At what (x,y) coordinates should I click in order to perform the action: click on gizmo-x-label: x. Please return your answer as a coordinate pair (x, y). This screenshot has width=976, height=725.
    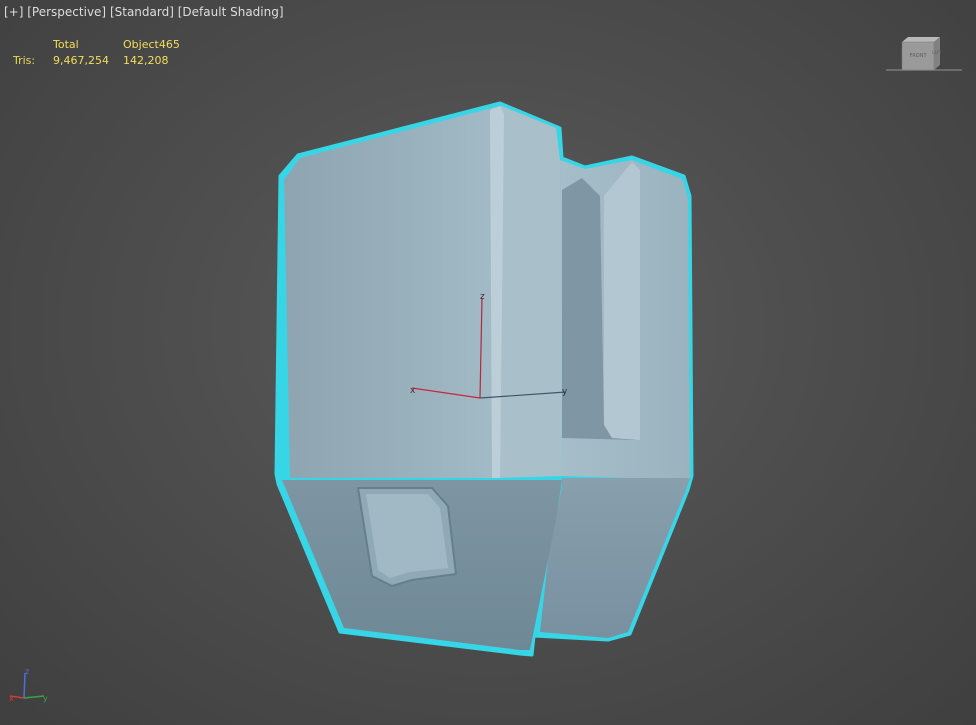
    Looking at the image, I should click on (413, 391).